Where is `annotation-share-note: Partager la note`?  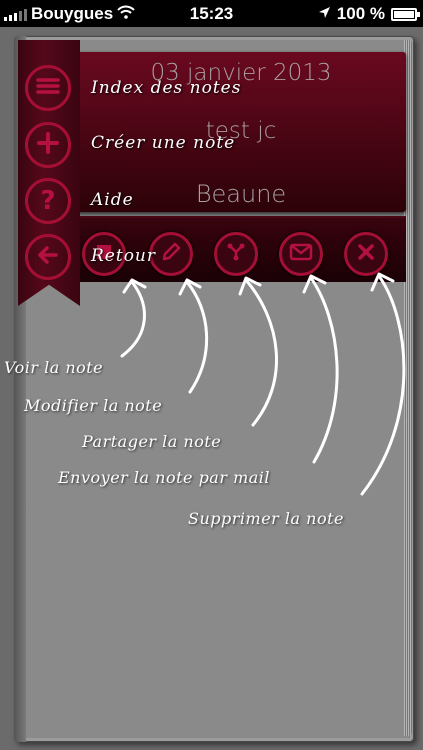 annotation-share-note: Partager la note is located at coordinates (152, 441).